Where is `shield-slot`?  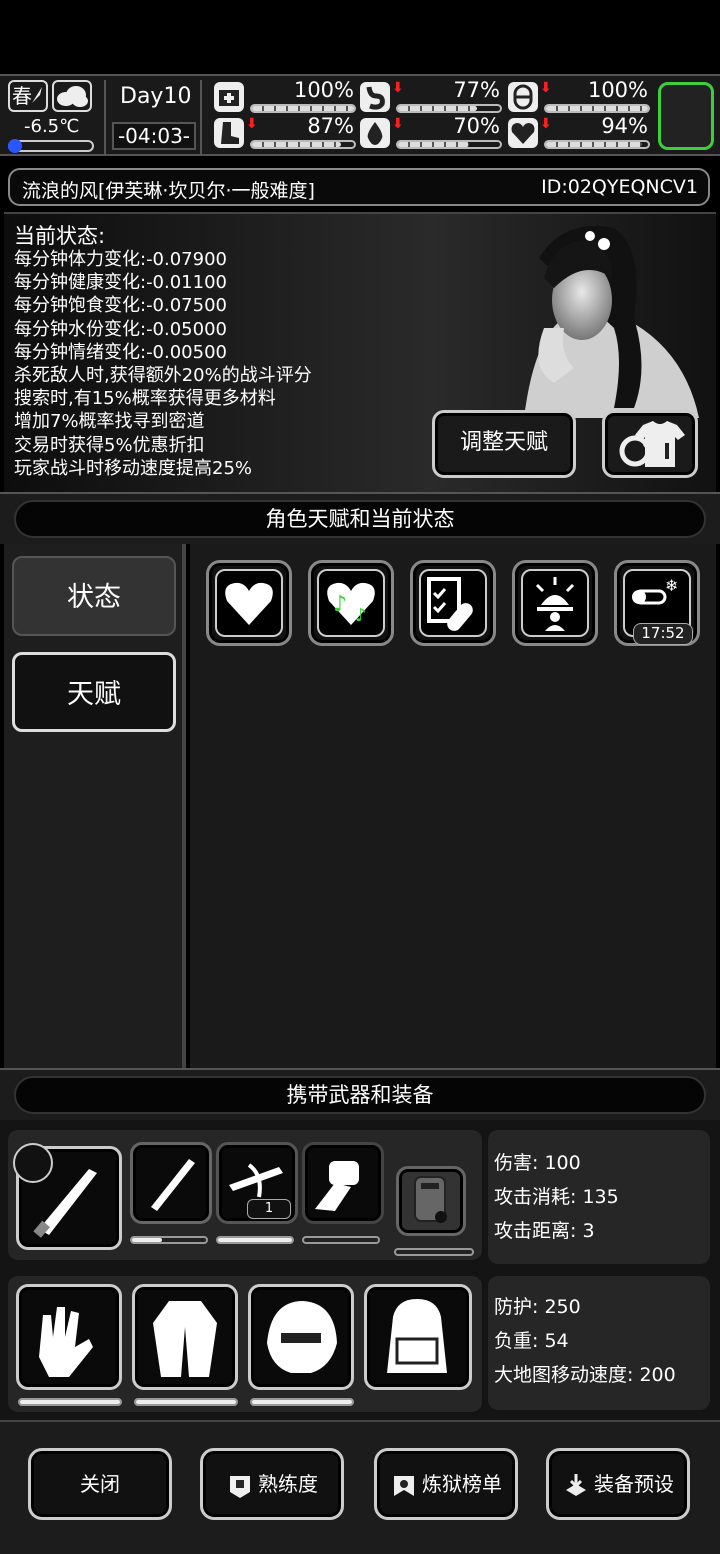
shield-slot is located at coordinates (431, 1201).